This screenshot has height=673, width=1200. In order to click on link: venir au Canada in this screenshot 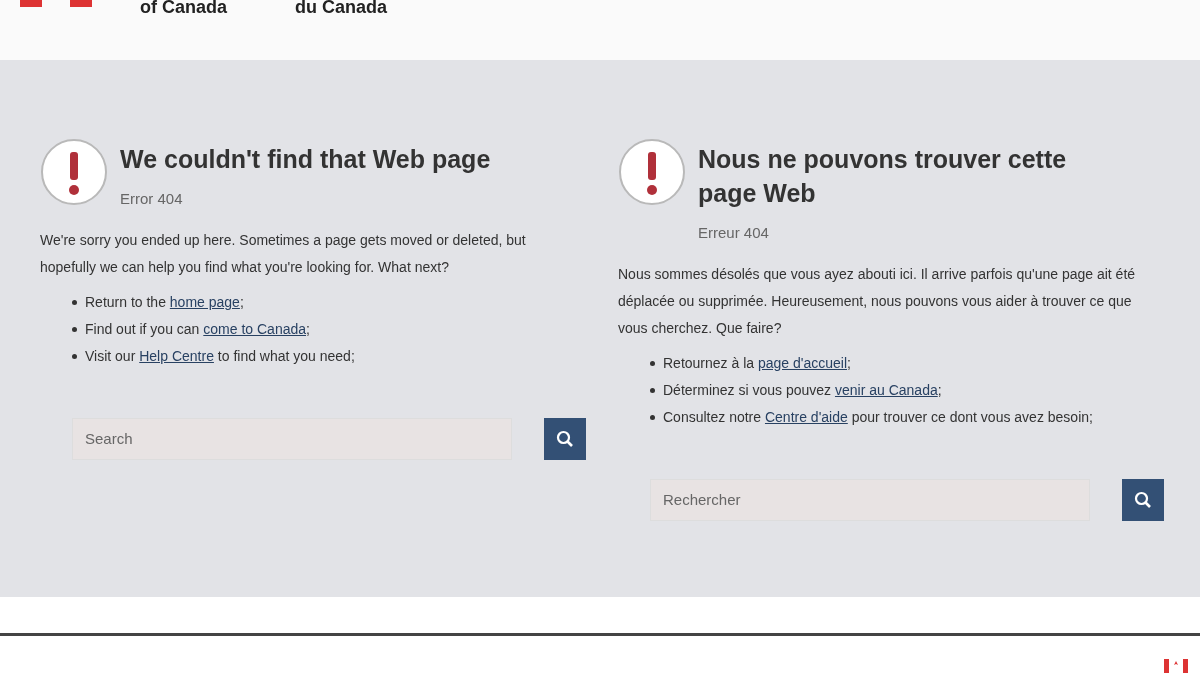, I will do `click(886, 389)`.